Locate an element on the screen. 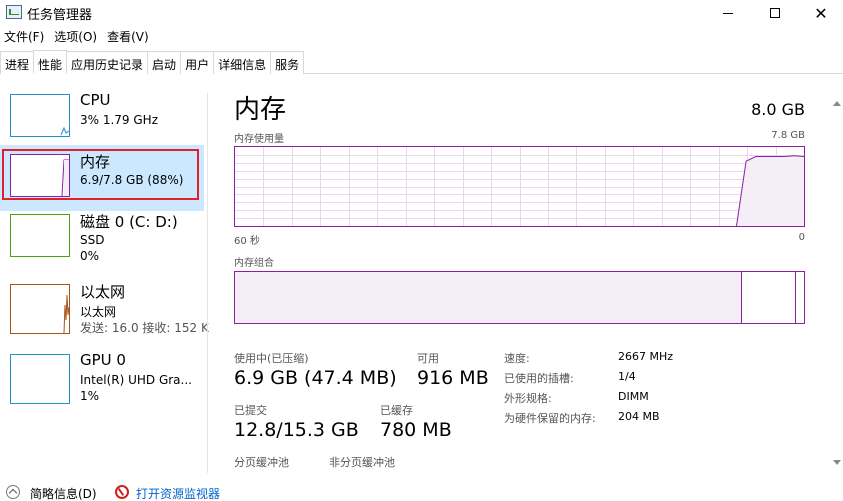 The height and width of the screenshot is (501, 843). in-use-value: 6.9 GB (47.4 MB) is located at coordinates (315, 378).